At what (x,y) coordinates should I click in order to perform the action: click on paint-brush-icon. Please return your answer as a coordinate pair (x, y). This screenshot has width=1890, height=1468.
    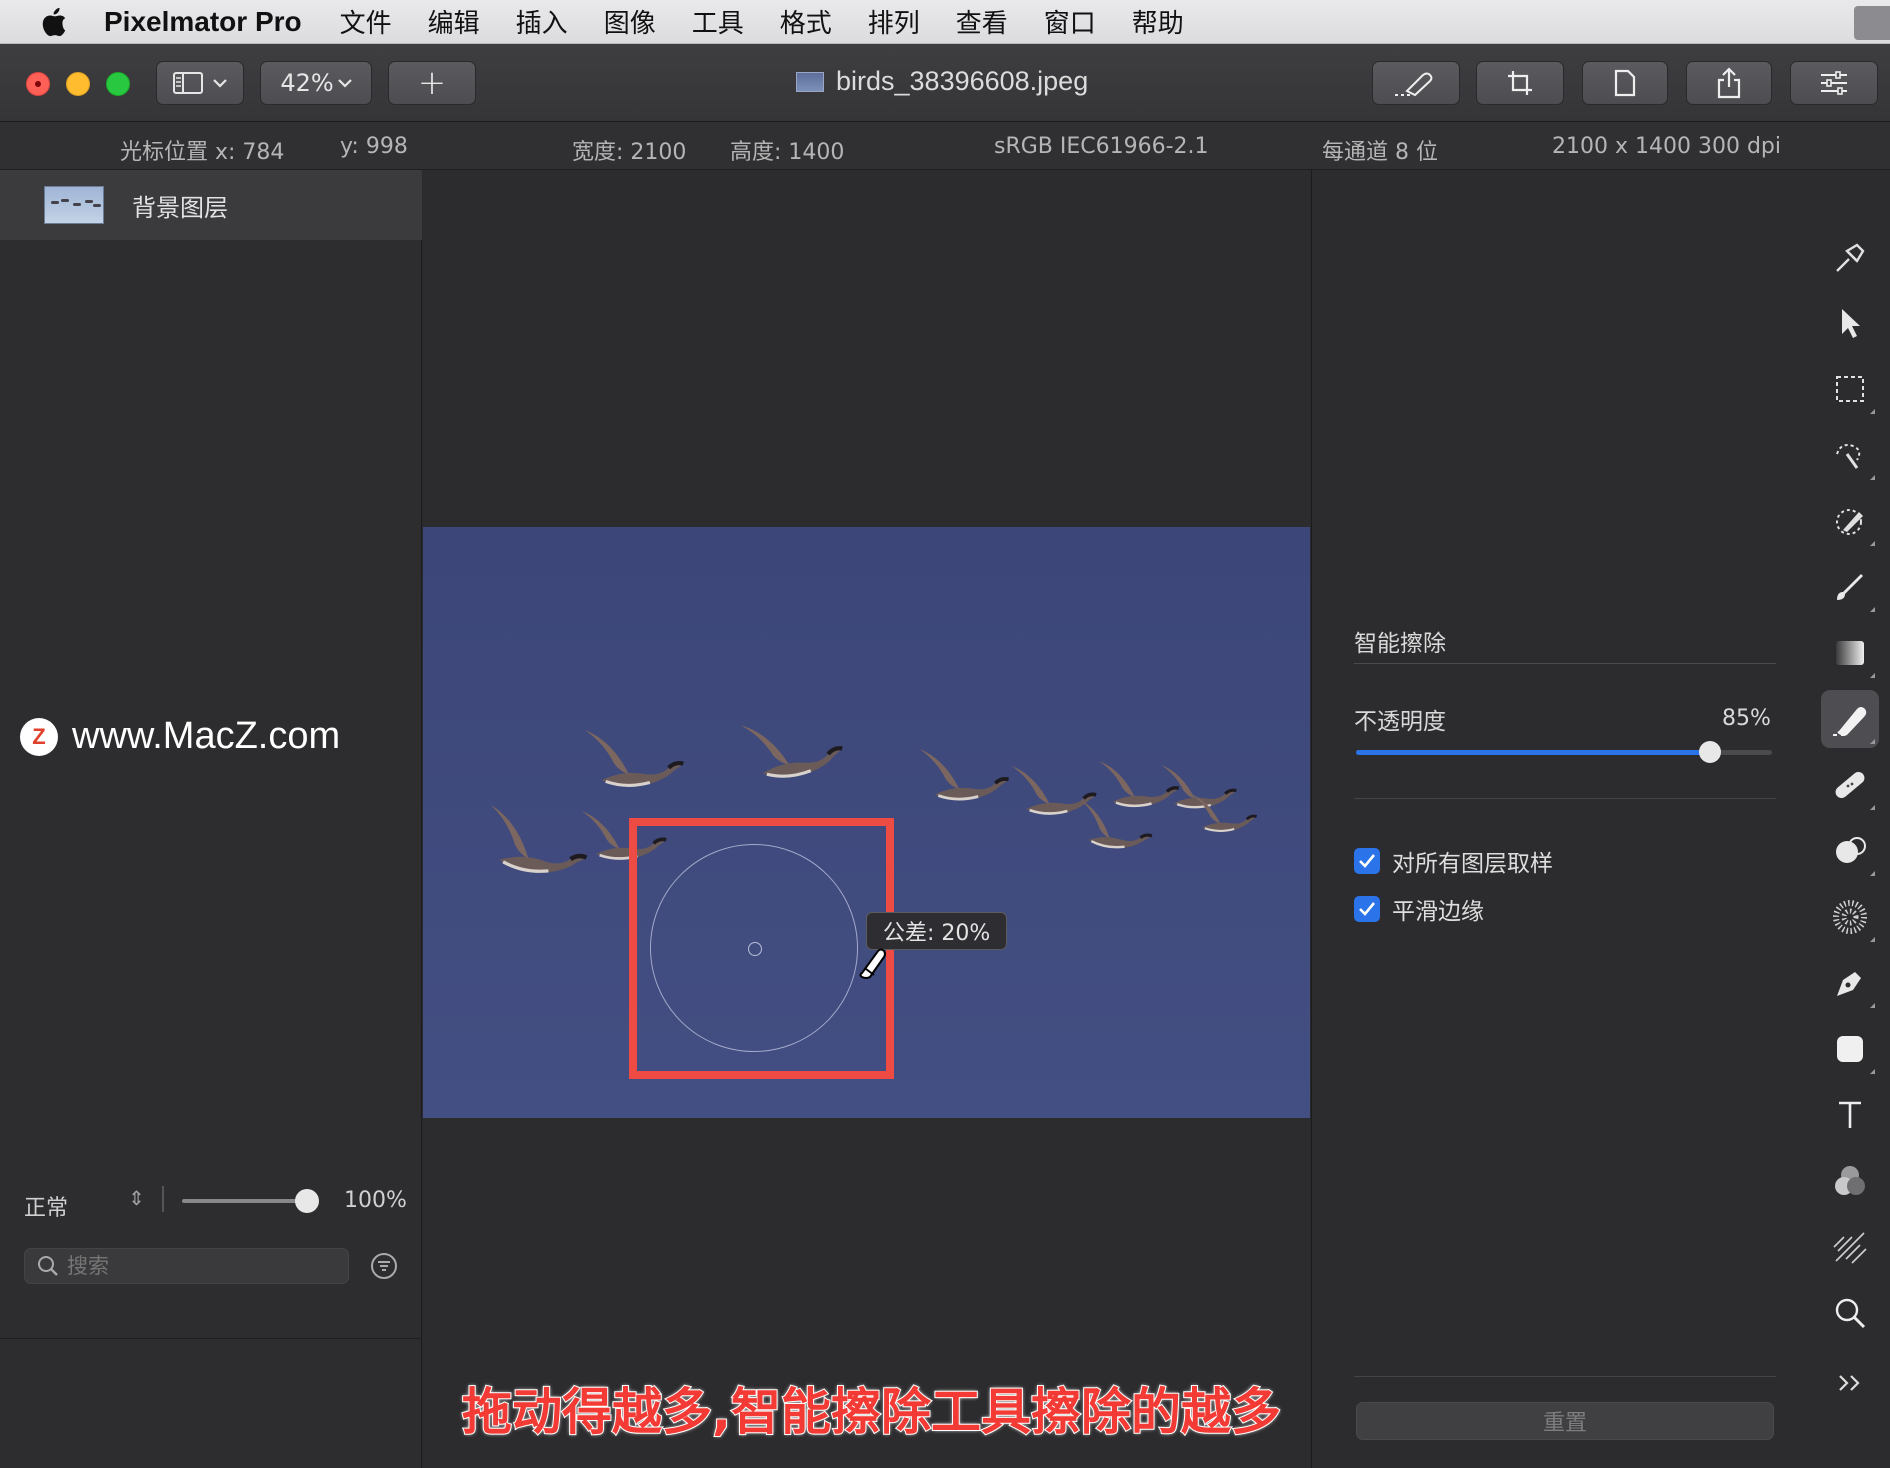
    Looking at the image, I should click on (1850, 587).